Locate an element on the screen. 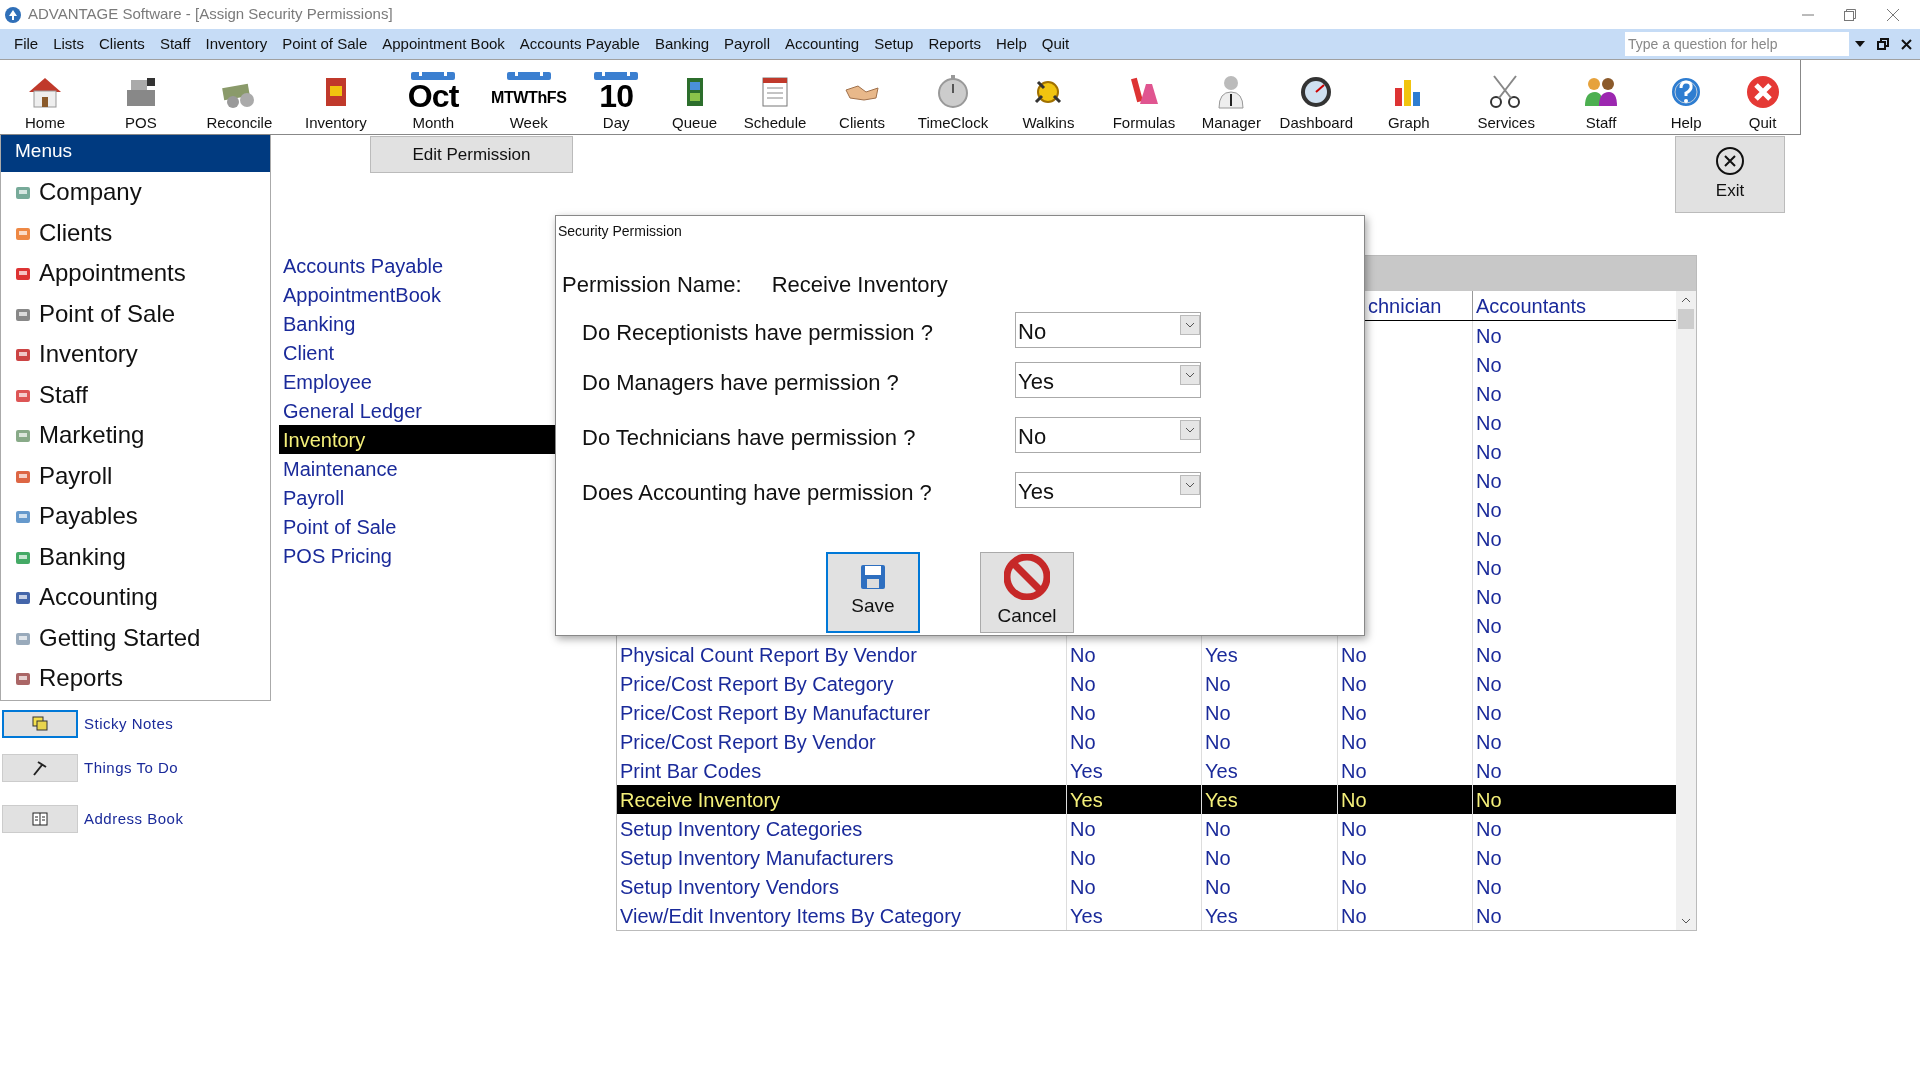  sidebar-item: Staff is located at coordinates (135, 394).